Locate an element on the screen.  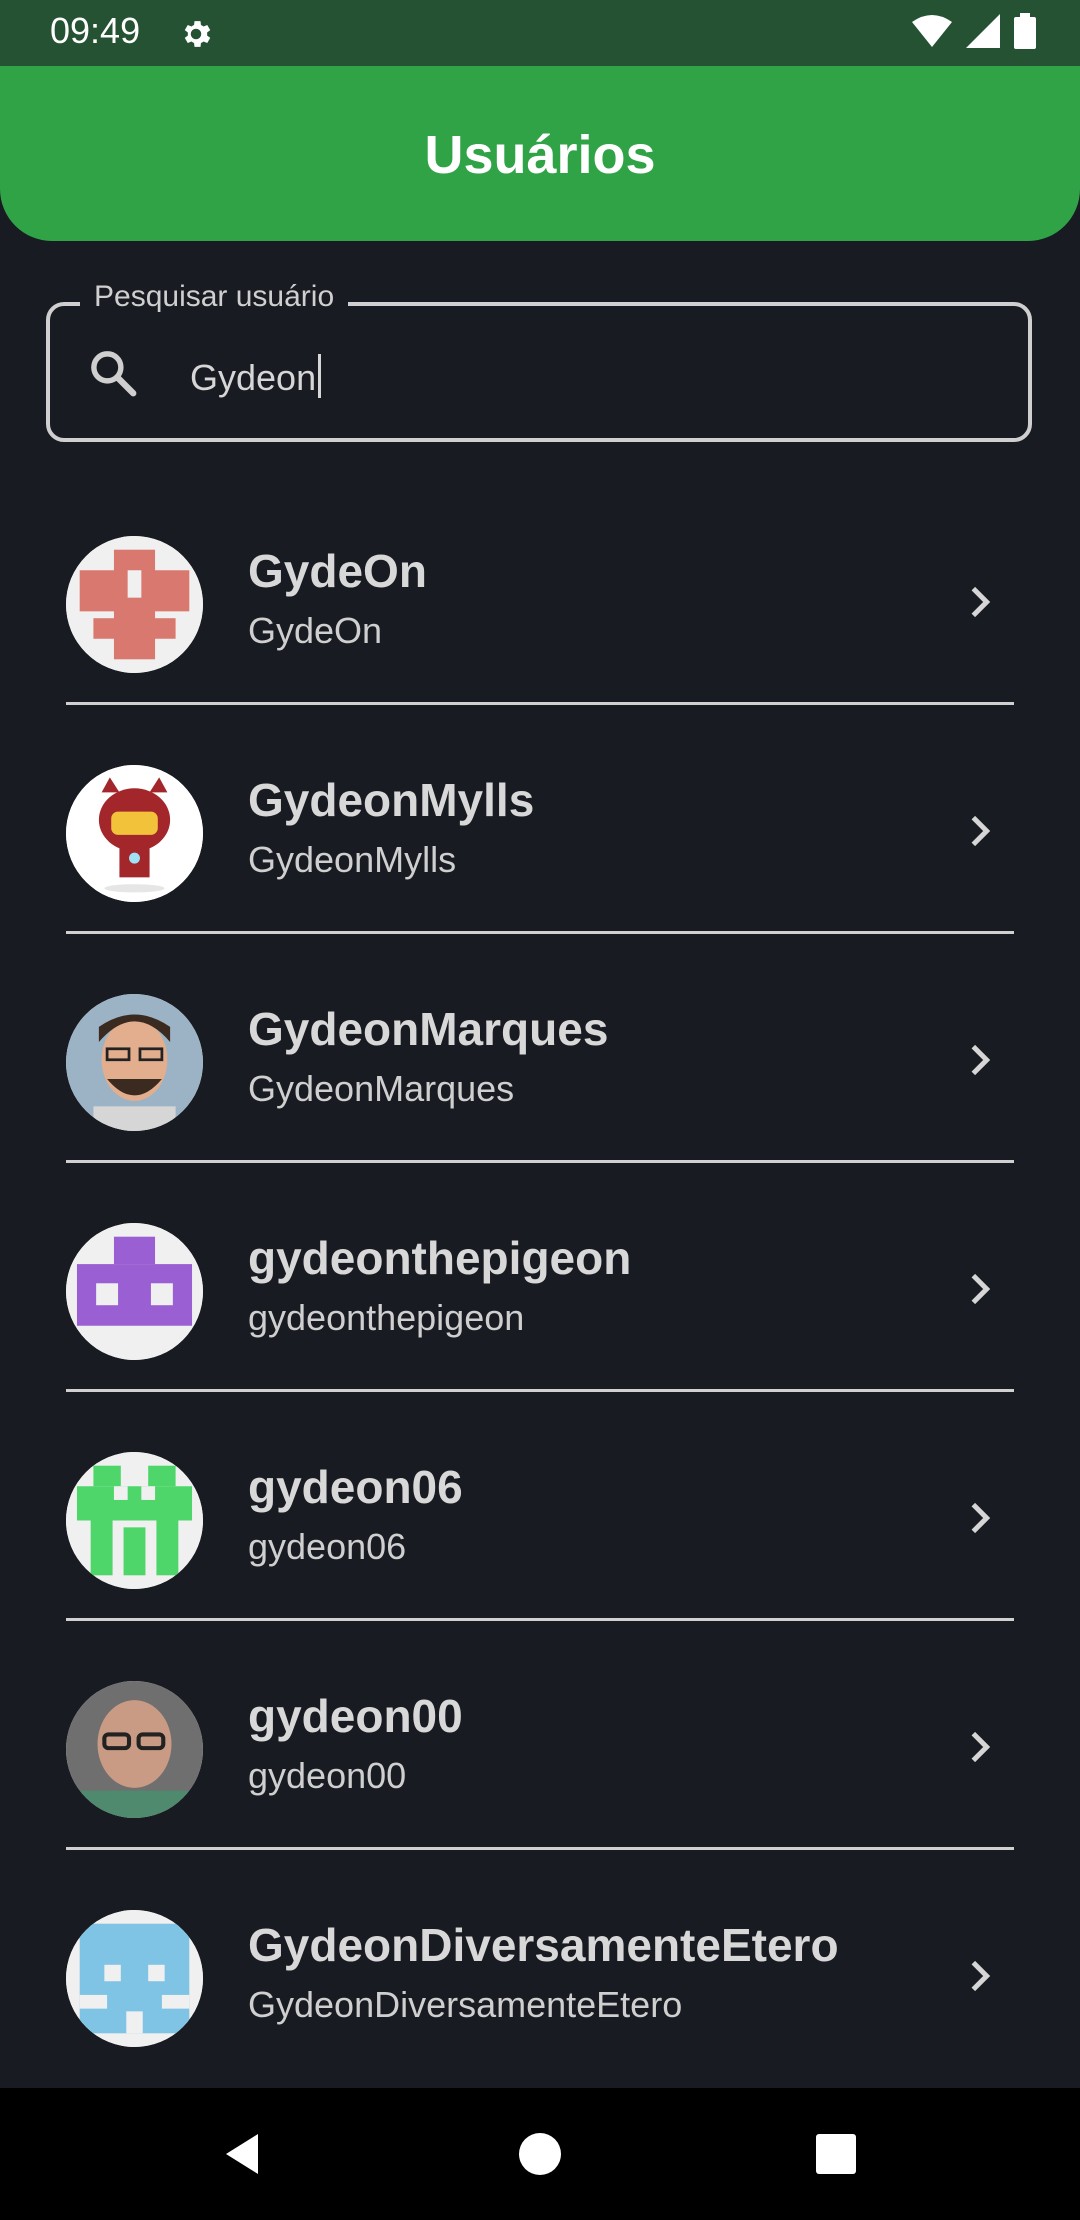
user-login: GydeonDiversamenteEtero is located at coordinates (465, 2004).